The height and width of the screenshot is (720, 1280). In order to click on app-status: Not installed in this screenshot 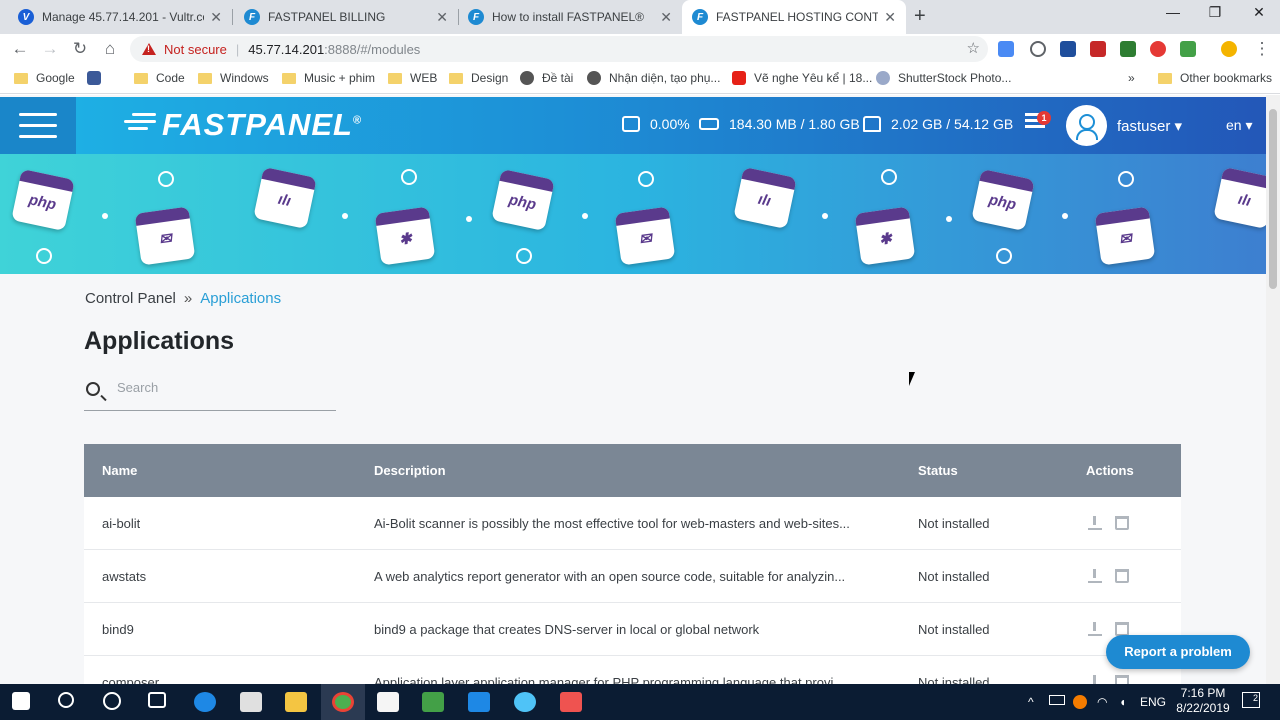, I will do `click(954, 576)`.